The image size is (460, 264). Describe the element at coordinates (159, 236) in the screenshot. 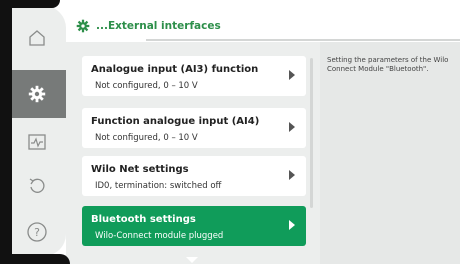

I see `menu-item-subtitle: Wilo-Connect module plugged` at that location.